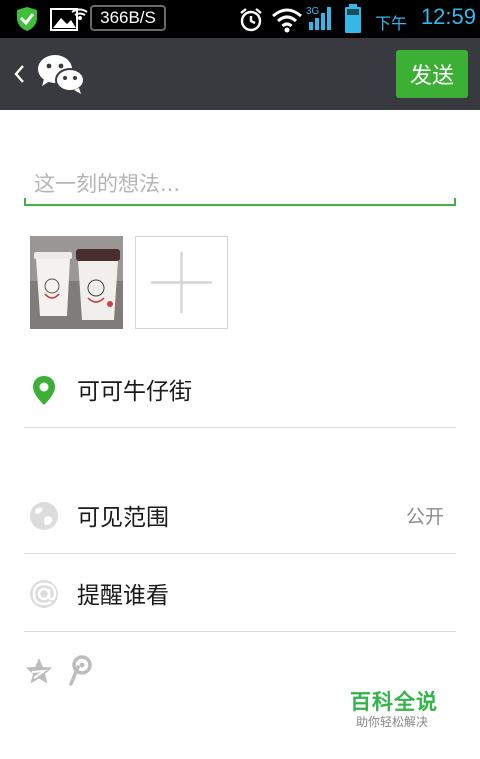 The image size is (480, 759). I want to click on wifi-icon, so click(287, 20).